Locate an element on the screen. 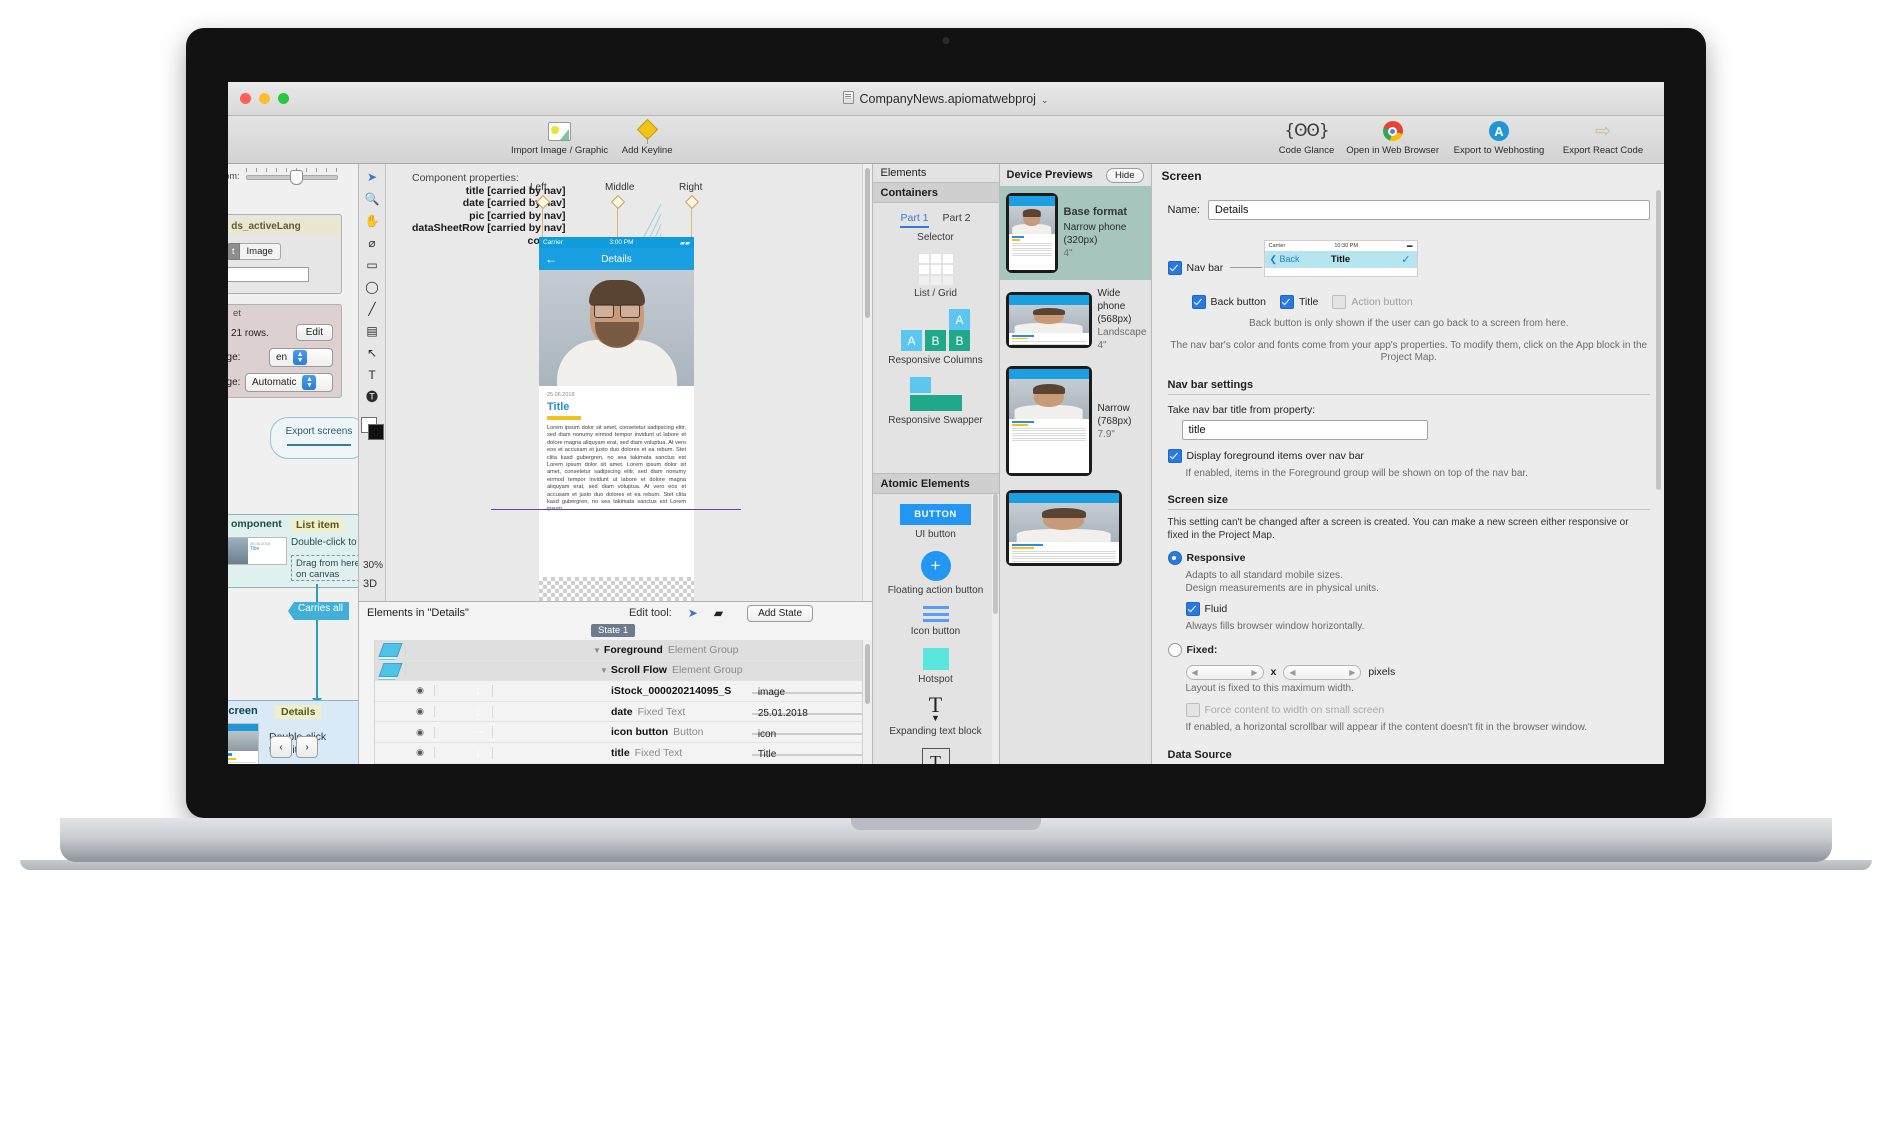 This screenshot has width=1892, height=1134. add-keyline-button: Add Keyline is located at coordinates (647, 137).